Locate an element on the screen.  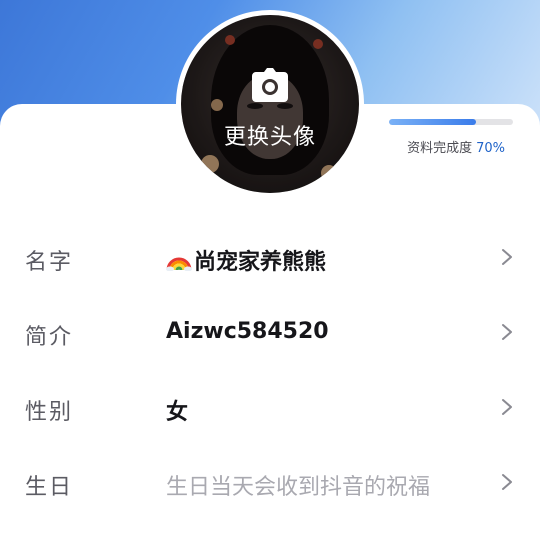
field-value: 女 is located at coordinates (177, 412).